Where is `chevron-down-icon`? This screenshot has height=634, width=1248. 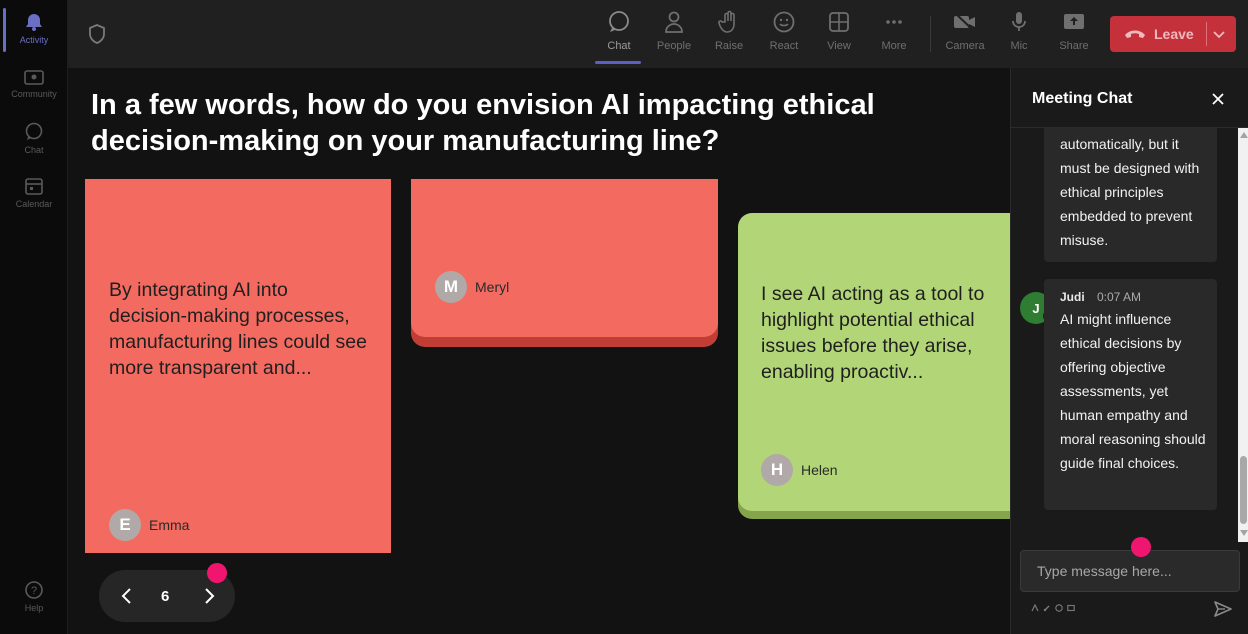 chevron-down-icon is located at coordinates (1219, 34).